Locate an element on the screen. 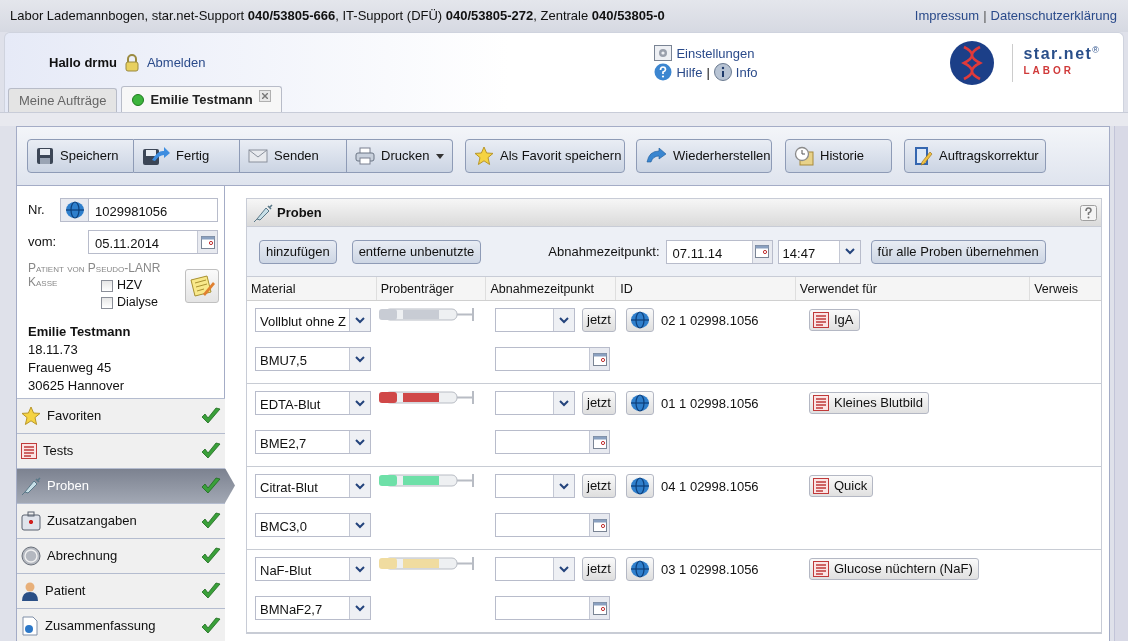 Image resolution: width=1128 pixels, height=641 pixels. help-link: Hilfe is located at coordinates (689, 72).